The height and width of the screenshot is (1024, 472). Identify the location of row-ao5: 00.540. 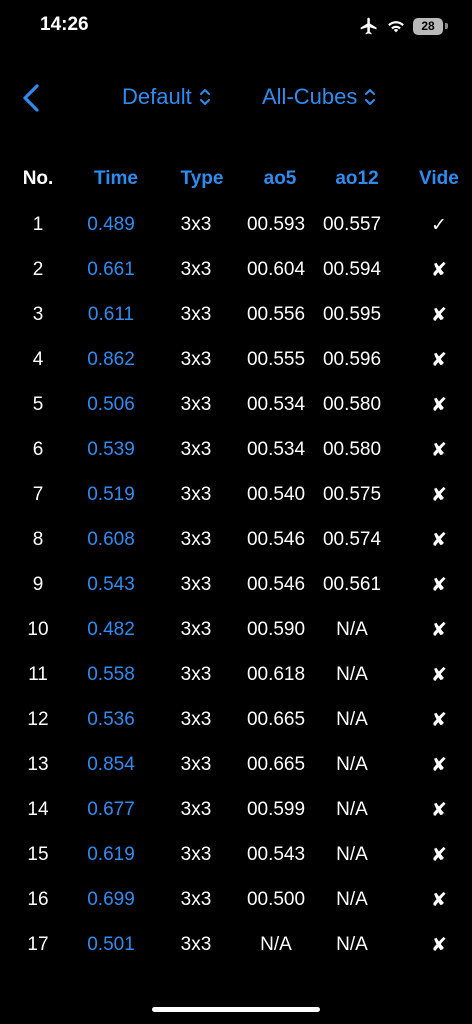
(276, 494).